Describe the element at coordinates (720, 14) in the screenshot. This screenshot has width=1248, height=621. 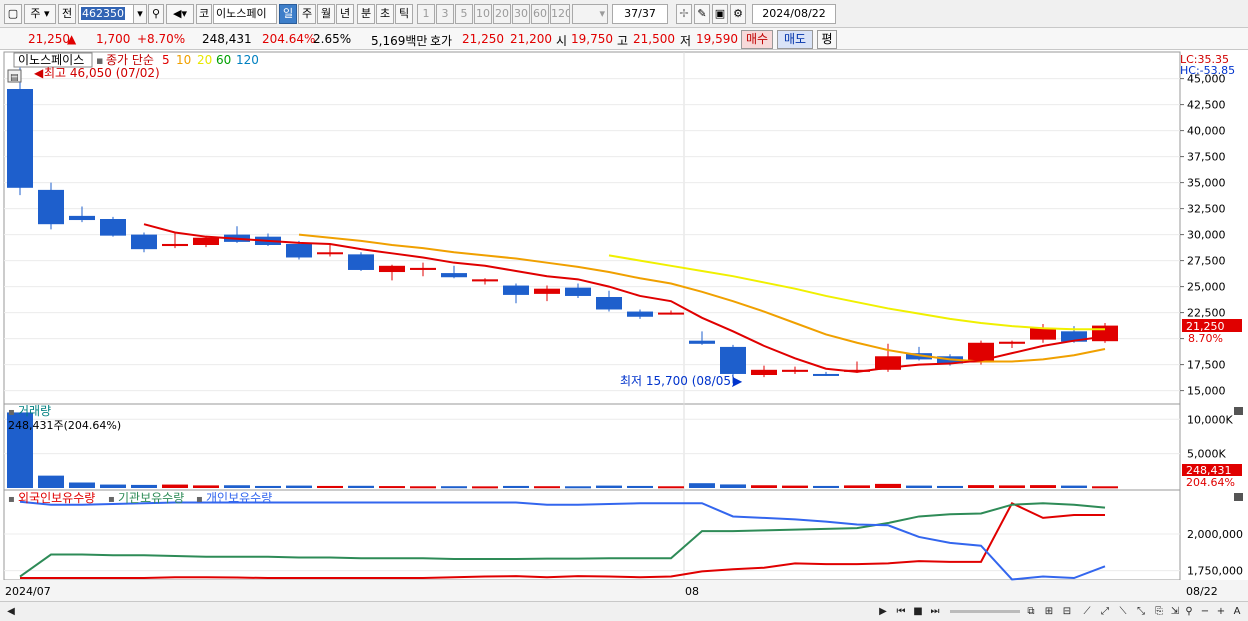
I see `save-icon: ▣` at that location.